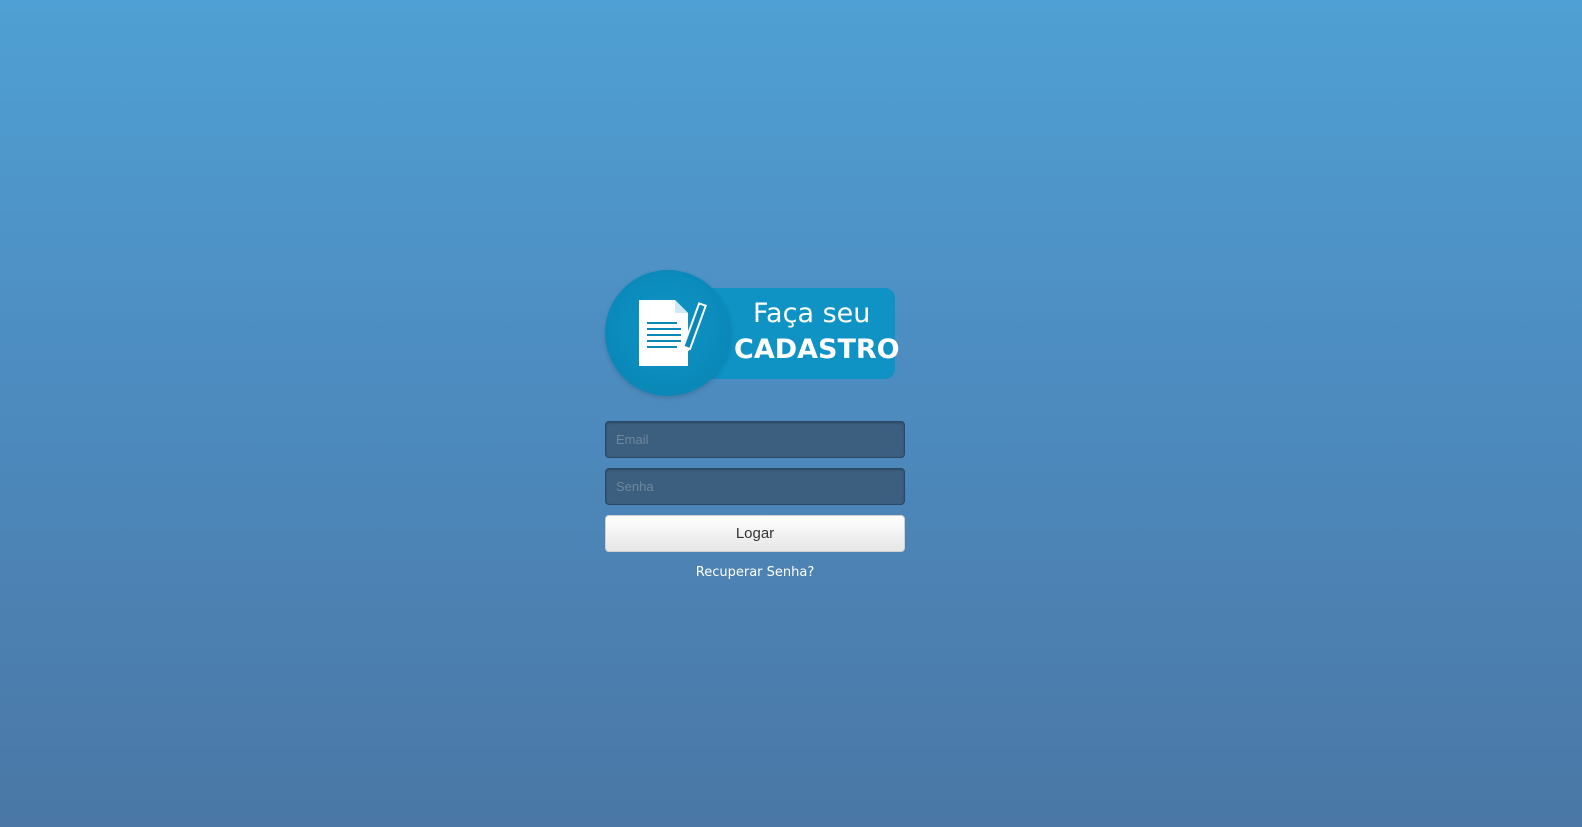  I want to click on logo-circle, so click(668, 333).